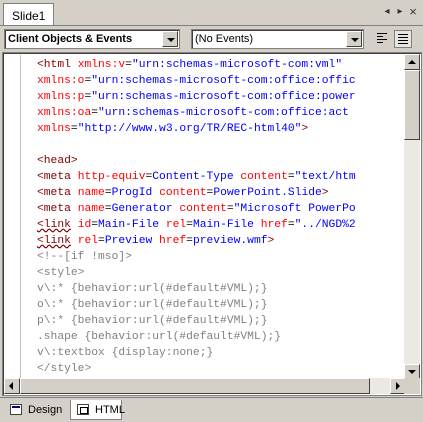 This screenshot has width=423, height=422. Describe the element at coordinates (294, 209) in the screenshot. I see `code-token: "Microsoft PowerPo` at that location.